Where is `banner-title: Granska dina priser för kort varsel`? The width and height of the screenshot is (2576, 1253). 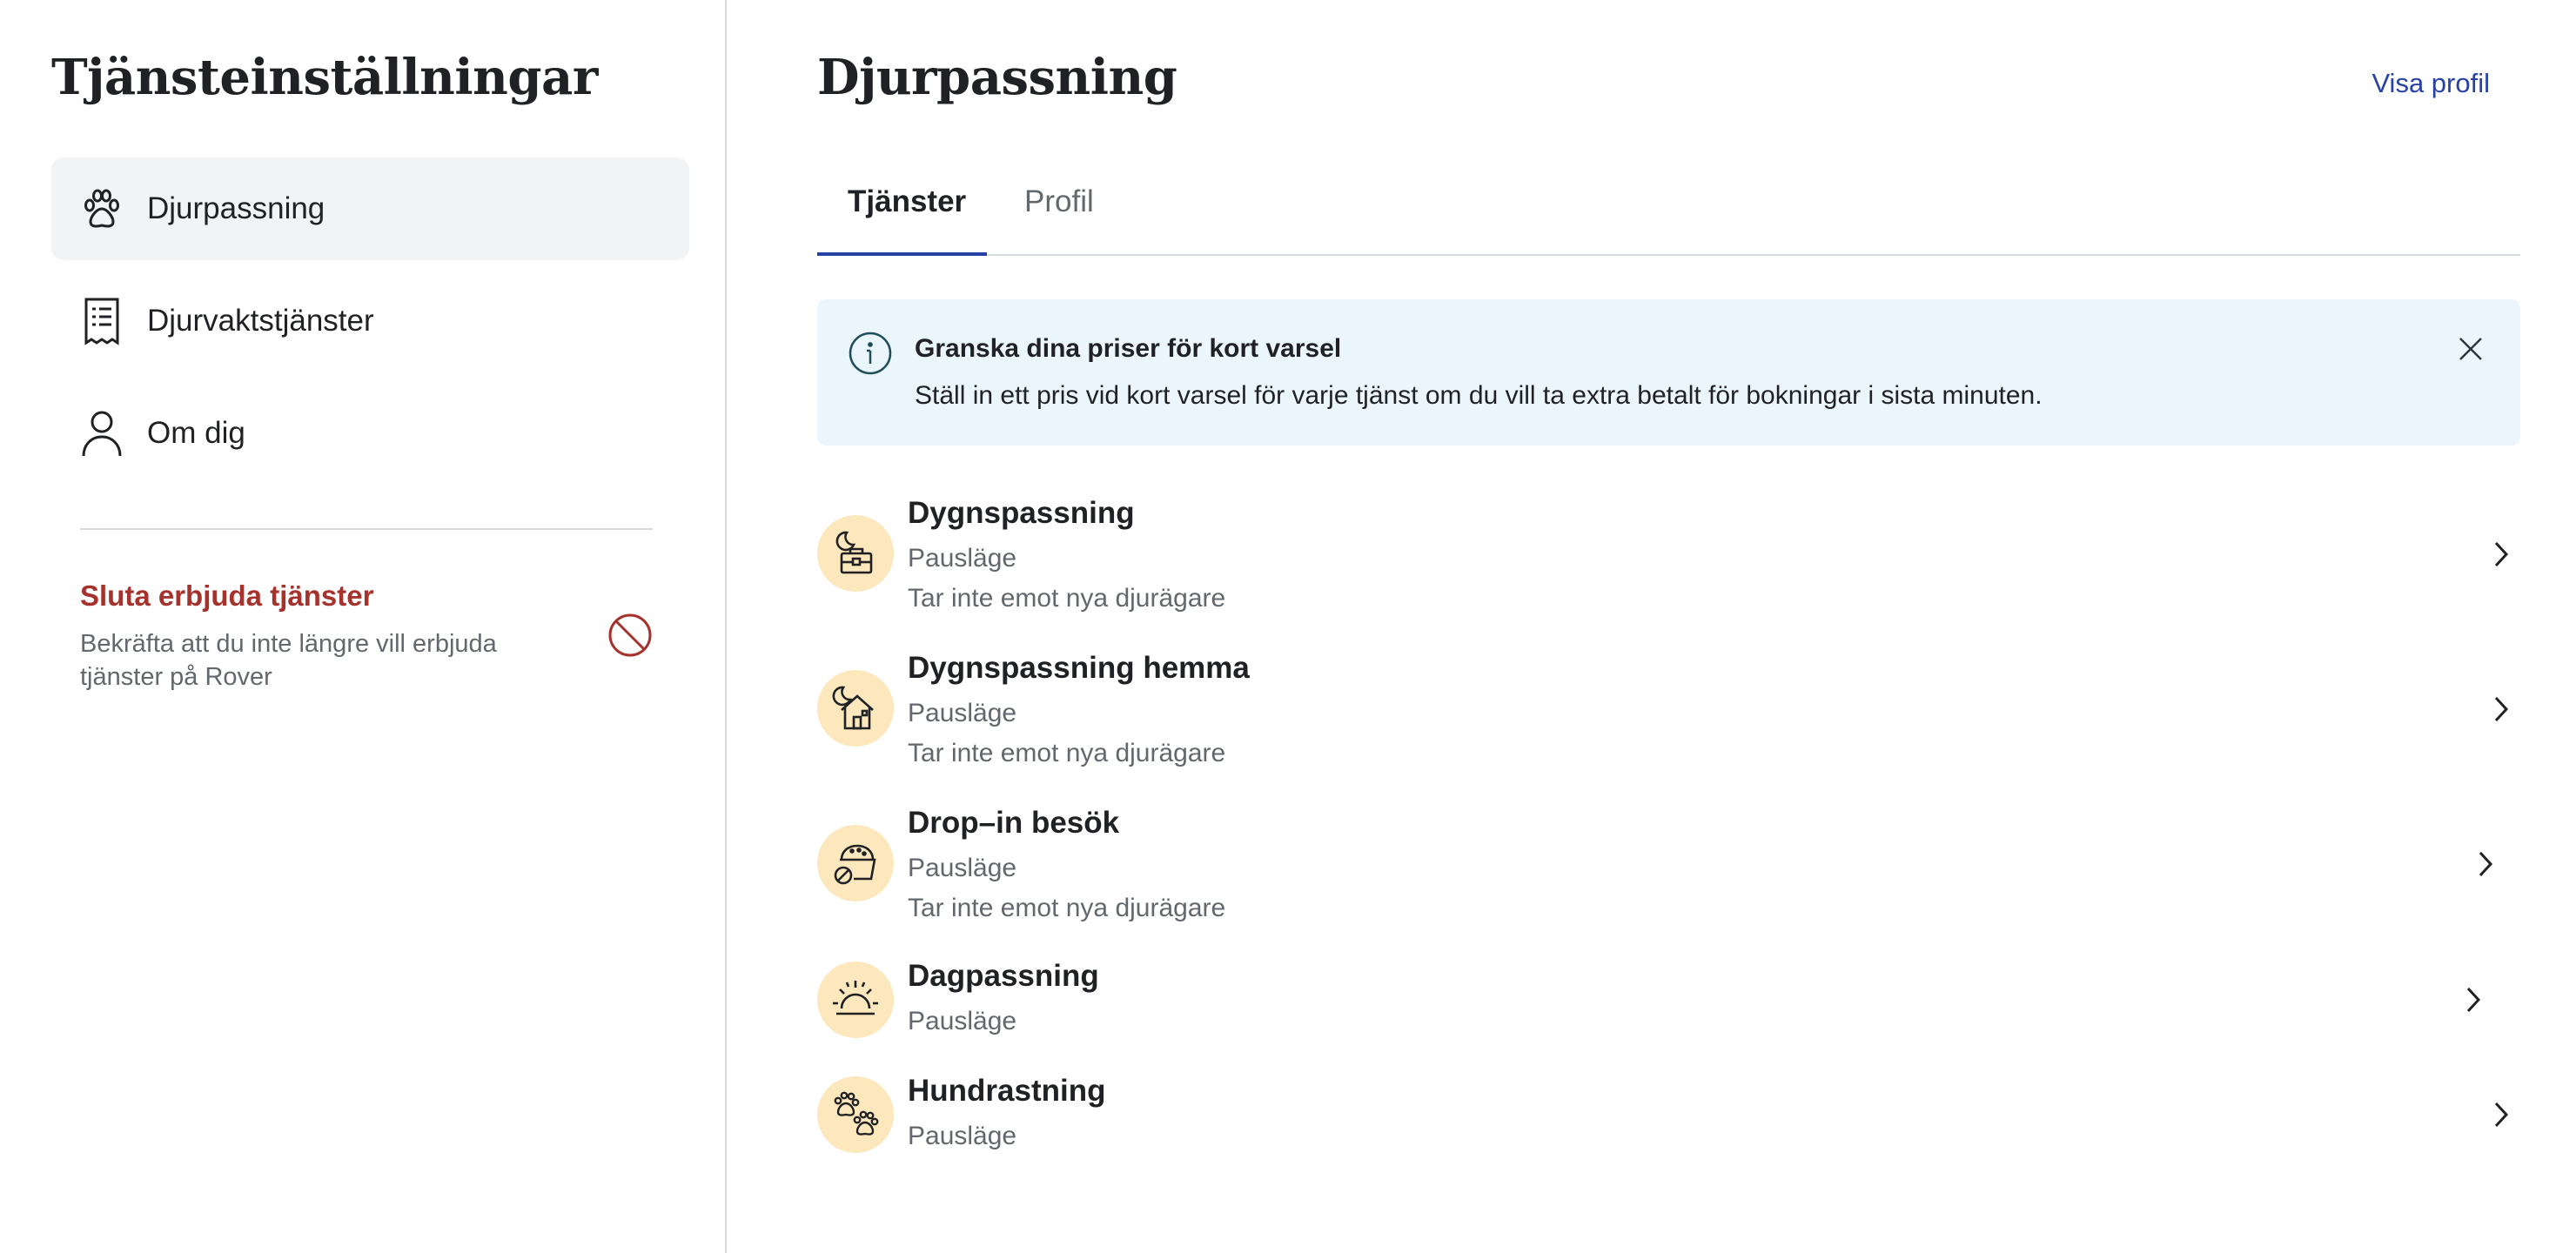 banner-title: Granska dina priser för kort varsel is located at coordinates (1128, 348).